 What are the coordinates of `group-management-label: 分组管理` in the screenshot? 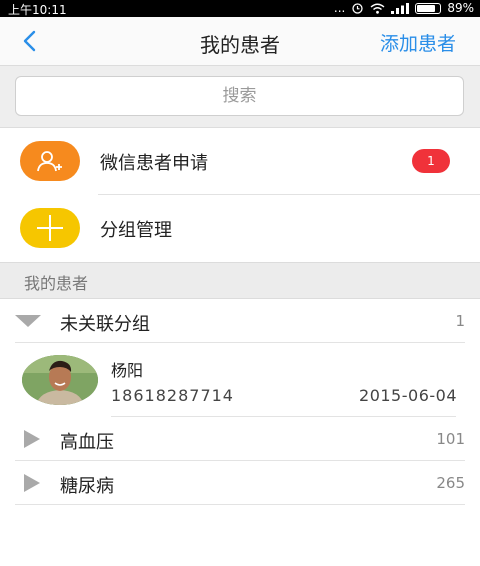 It's located at (136, 230).